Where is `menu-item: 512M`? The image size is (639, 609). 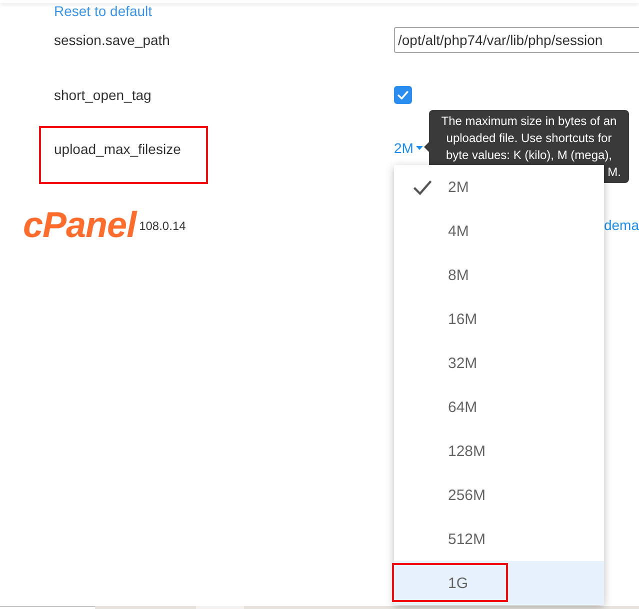
menu-item: 512M is located at coordinates (499, 539).